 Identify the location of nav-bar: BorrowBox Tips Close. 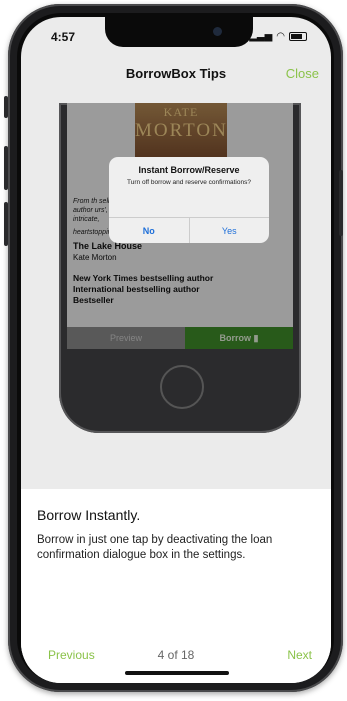
(176, 72).